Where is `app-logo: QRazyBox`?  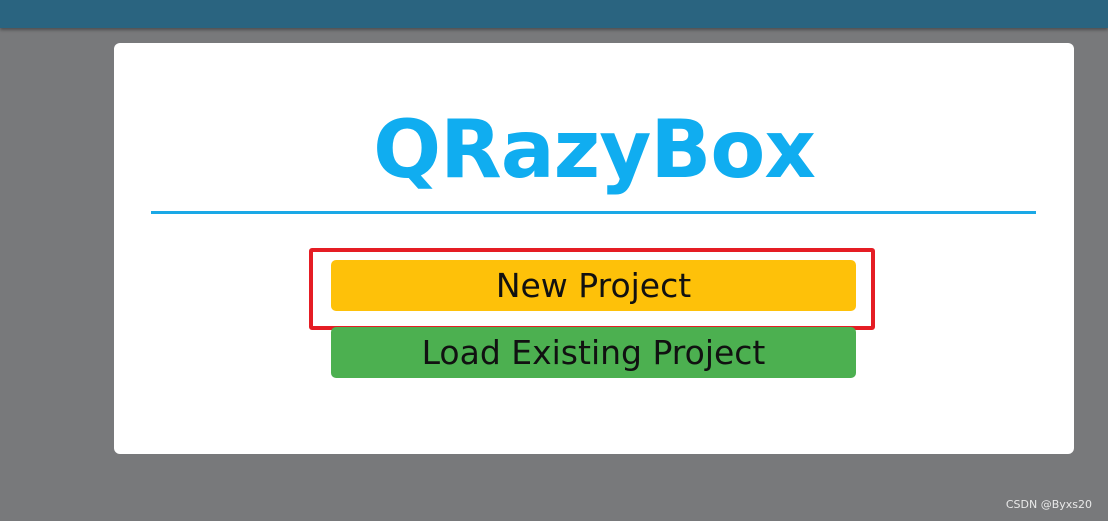 app-logo: QRazyBox is located at coordinates (594, 149).